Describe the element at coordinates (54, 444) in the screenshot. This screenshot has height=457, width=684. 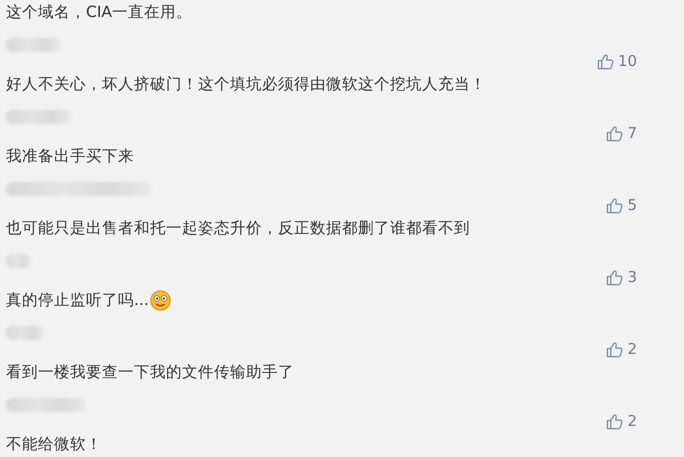
I see `comment-text: 不能给微软！` at that location.